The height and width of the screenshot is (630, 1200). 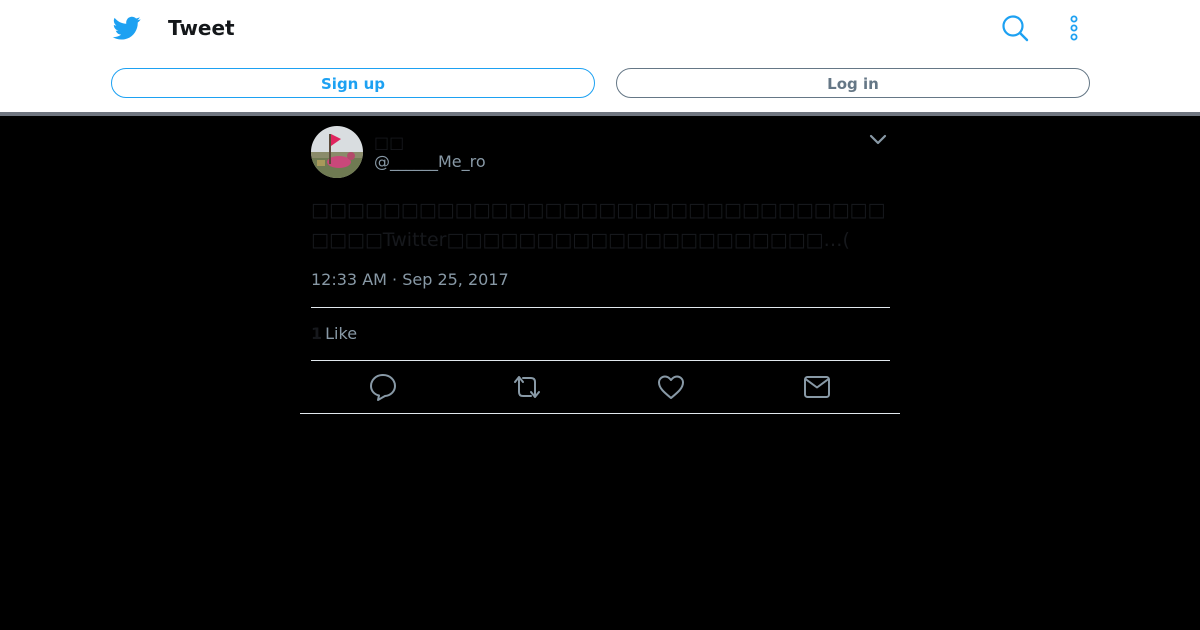 I want to click on twitter-bird-icon, so click(x=127, y=28).